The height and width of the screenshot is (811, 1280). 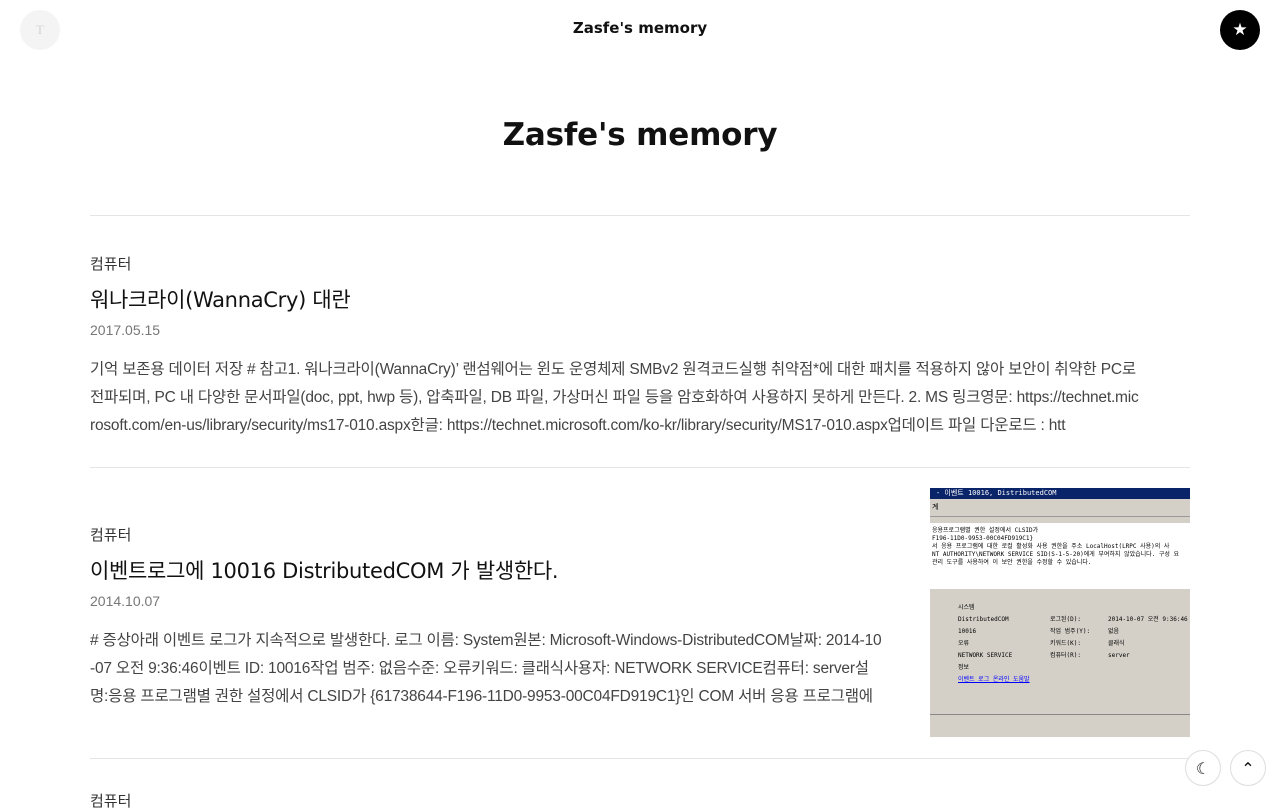 I want to click on thumb-field: 컴퓨터(R):, so click(x=1066, y=655).